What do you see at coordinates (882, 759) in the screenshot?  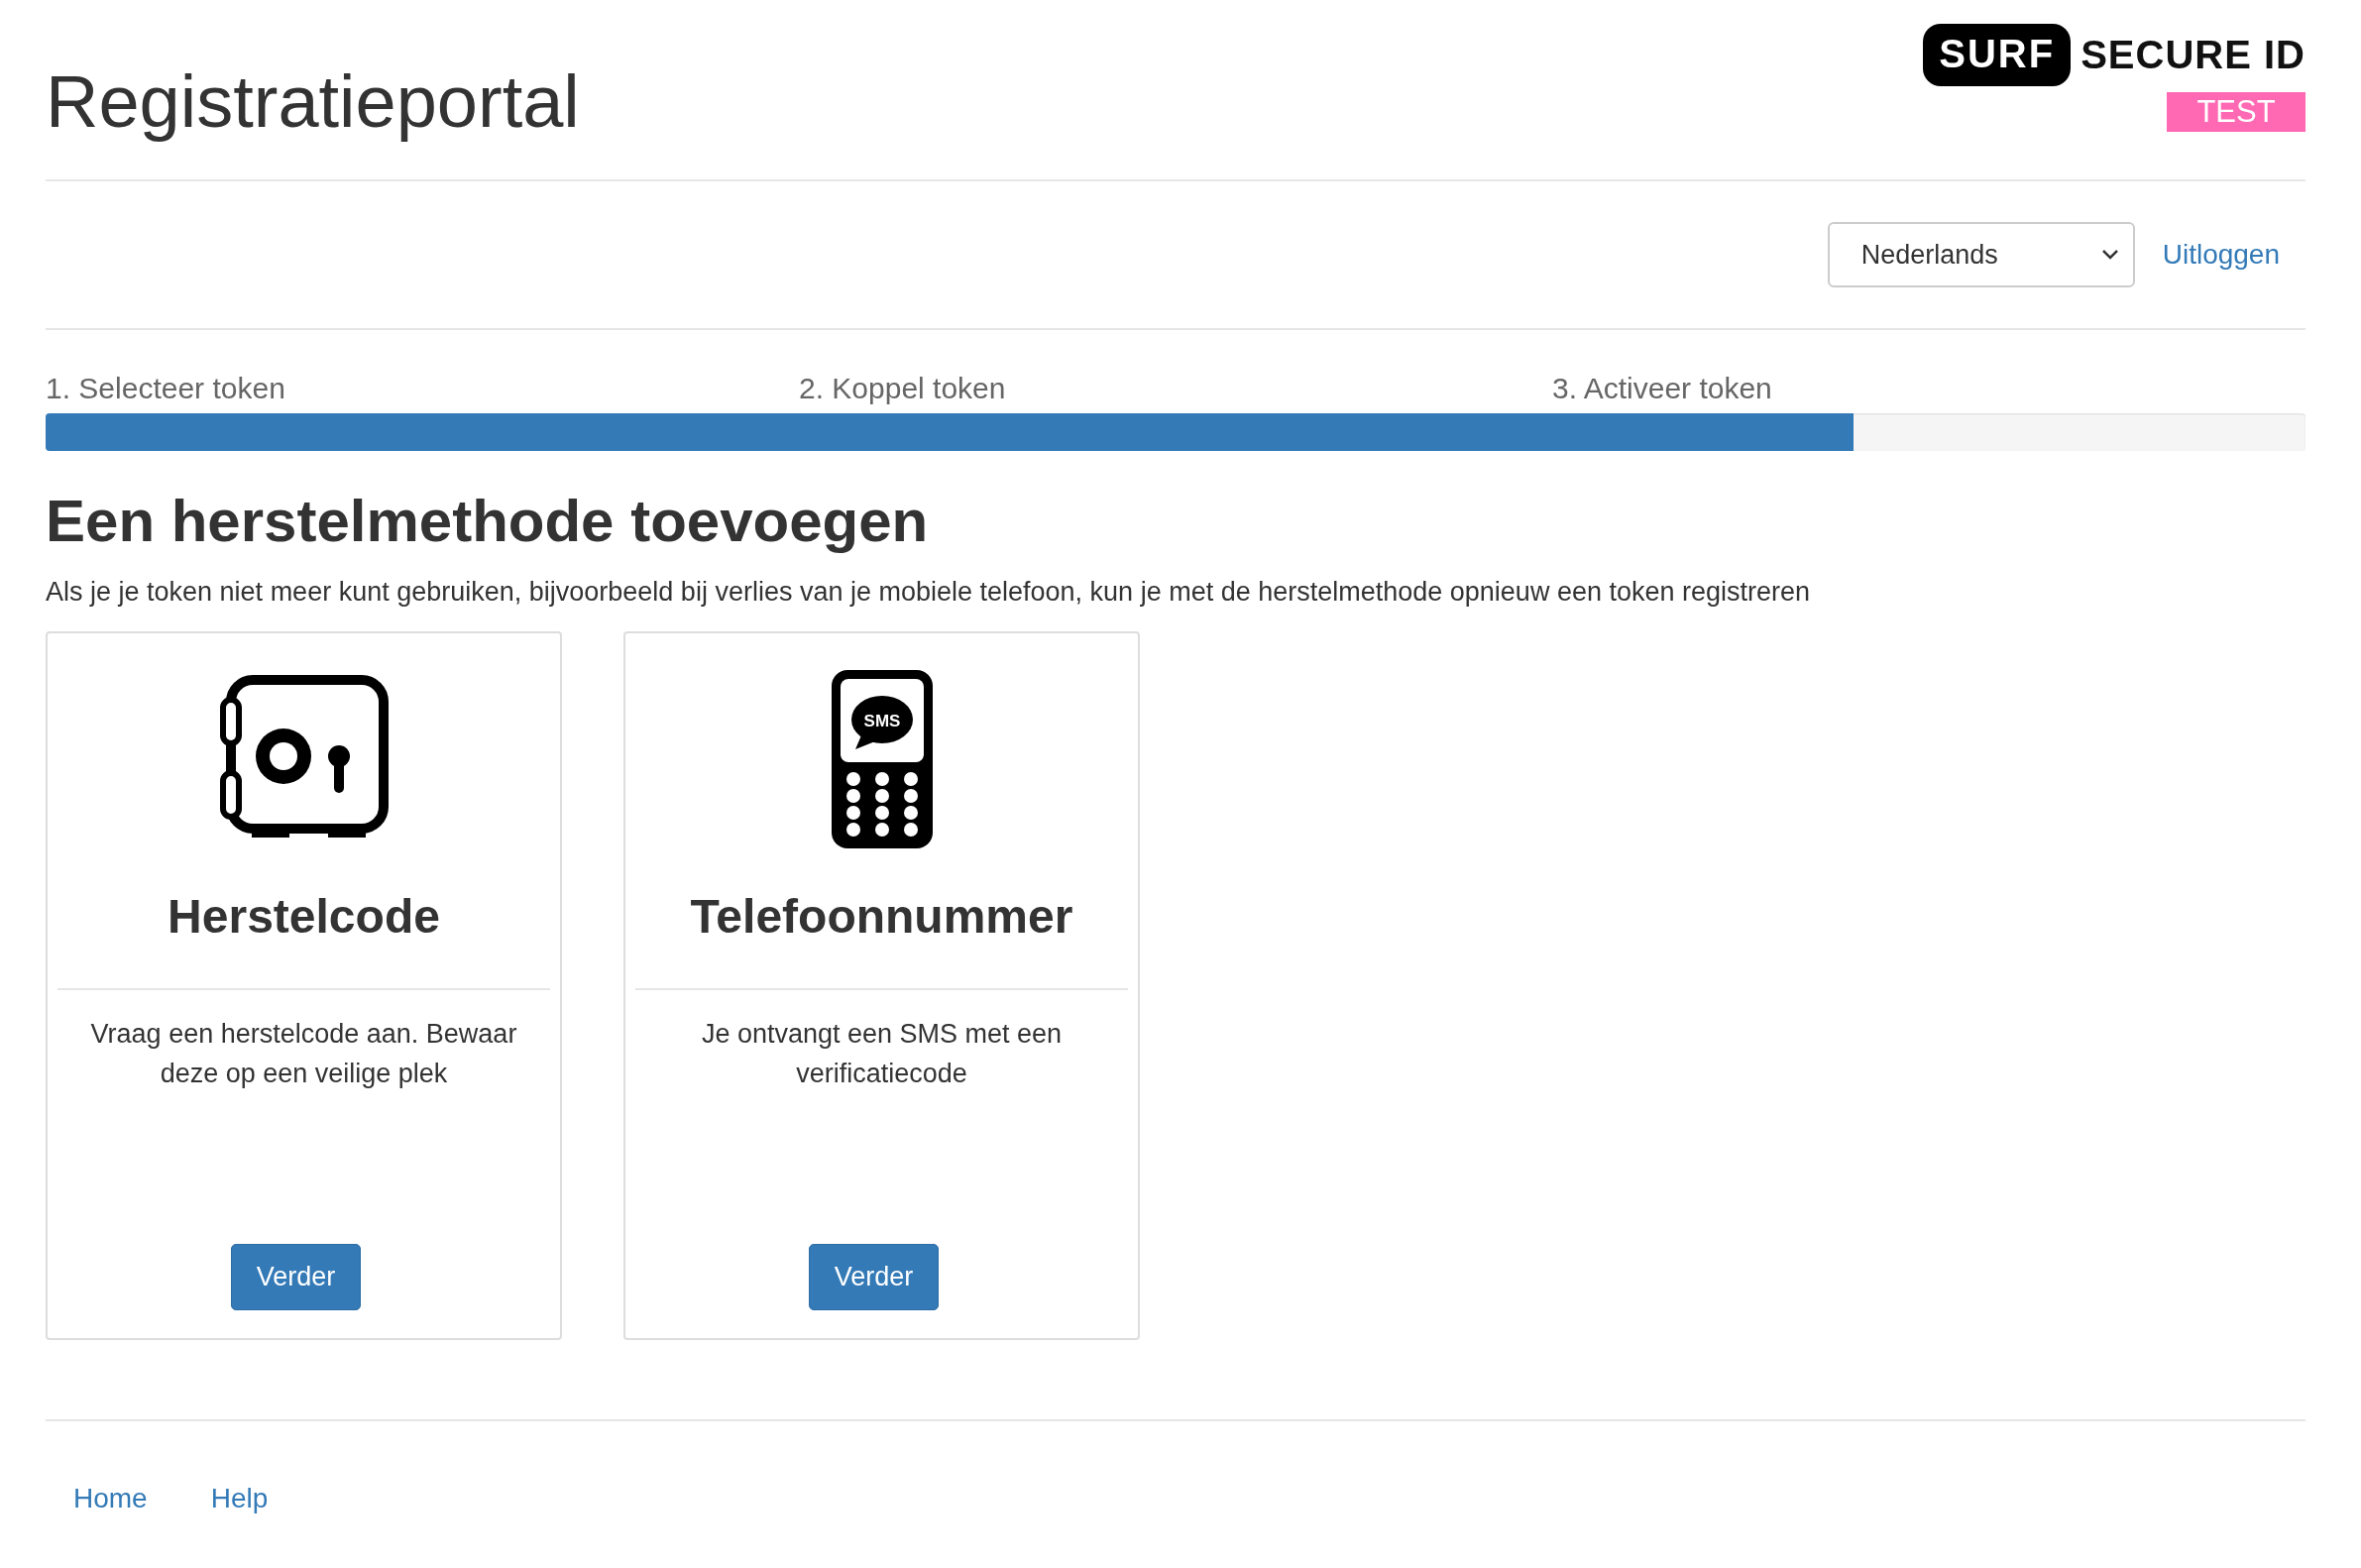 I see `mobile-phone-icon` at bounding box center [882, 759].